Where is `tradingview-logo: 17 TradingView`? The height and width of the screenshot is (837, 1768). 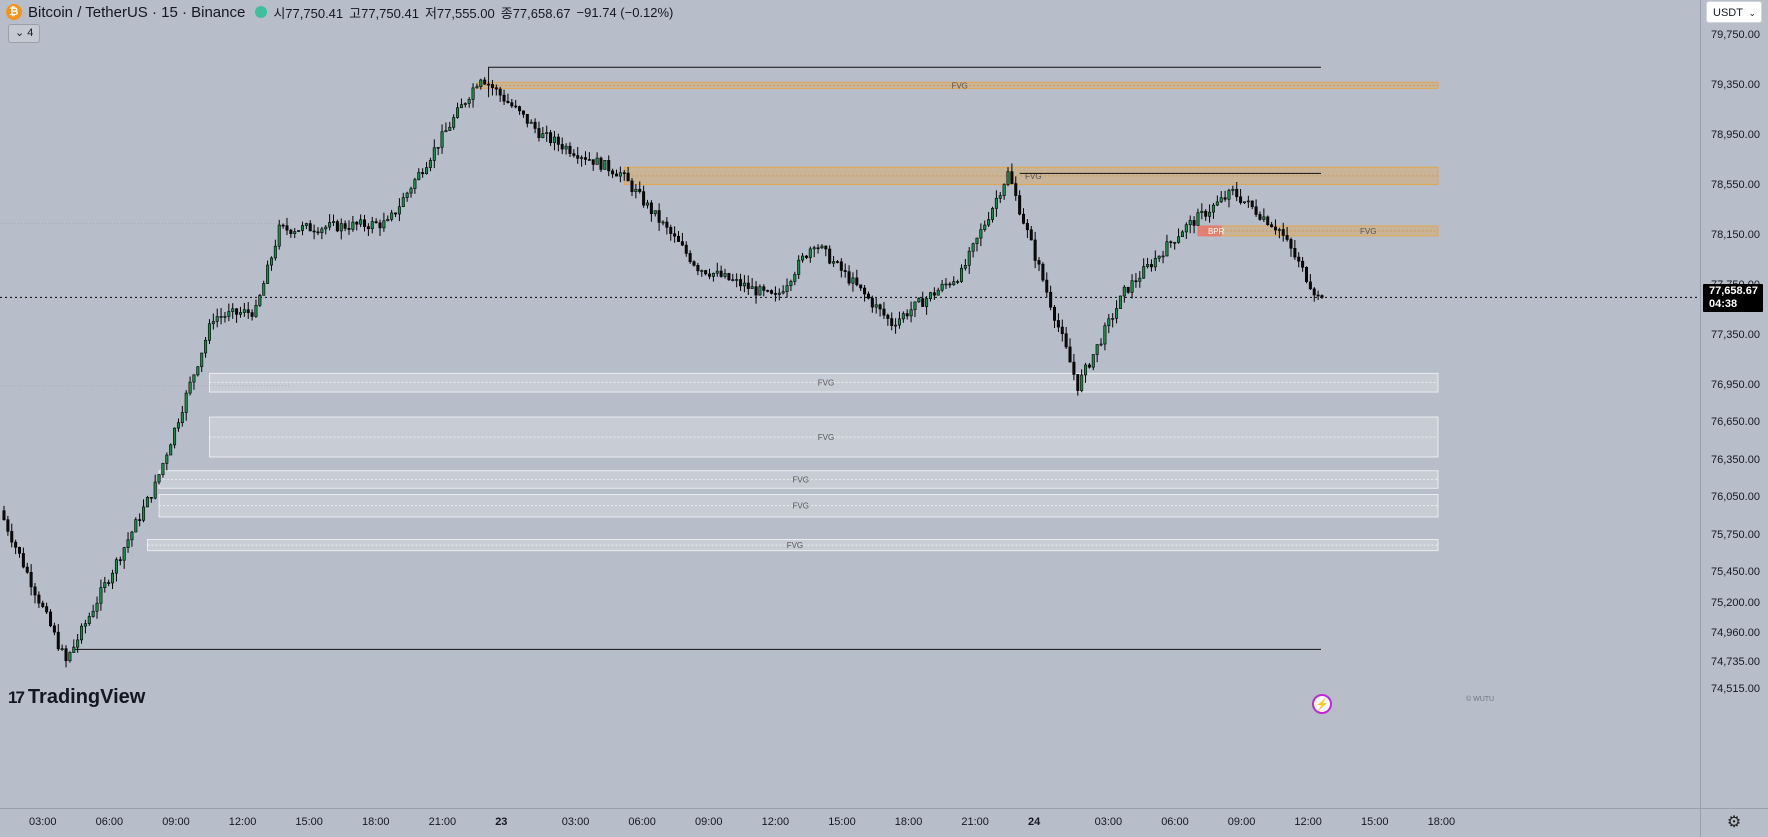 tradingview-logo: 17 TradingView is located at coordinates (76, 697).